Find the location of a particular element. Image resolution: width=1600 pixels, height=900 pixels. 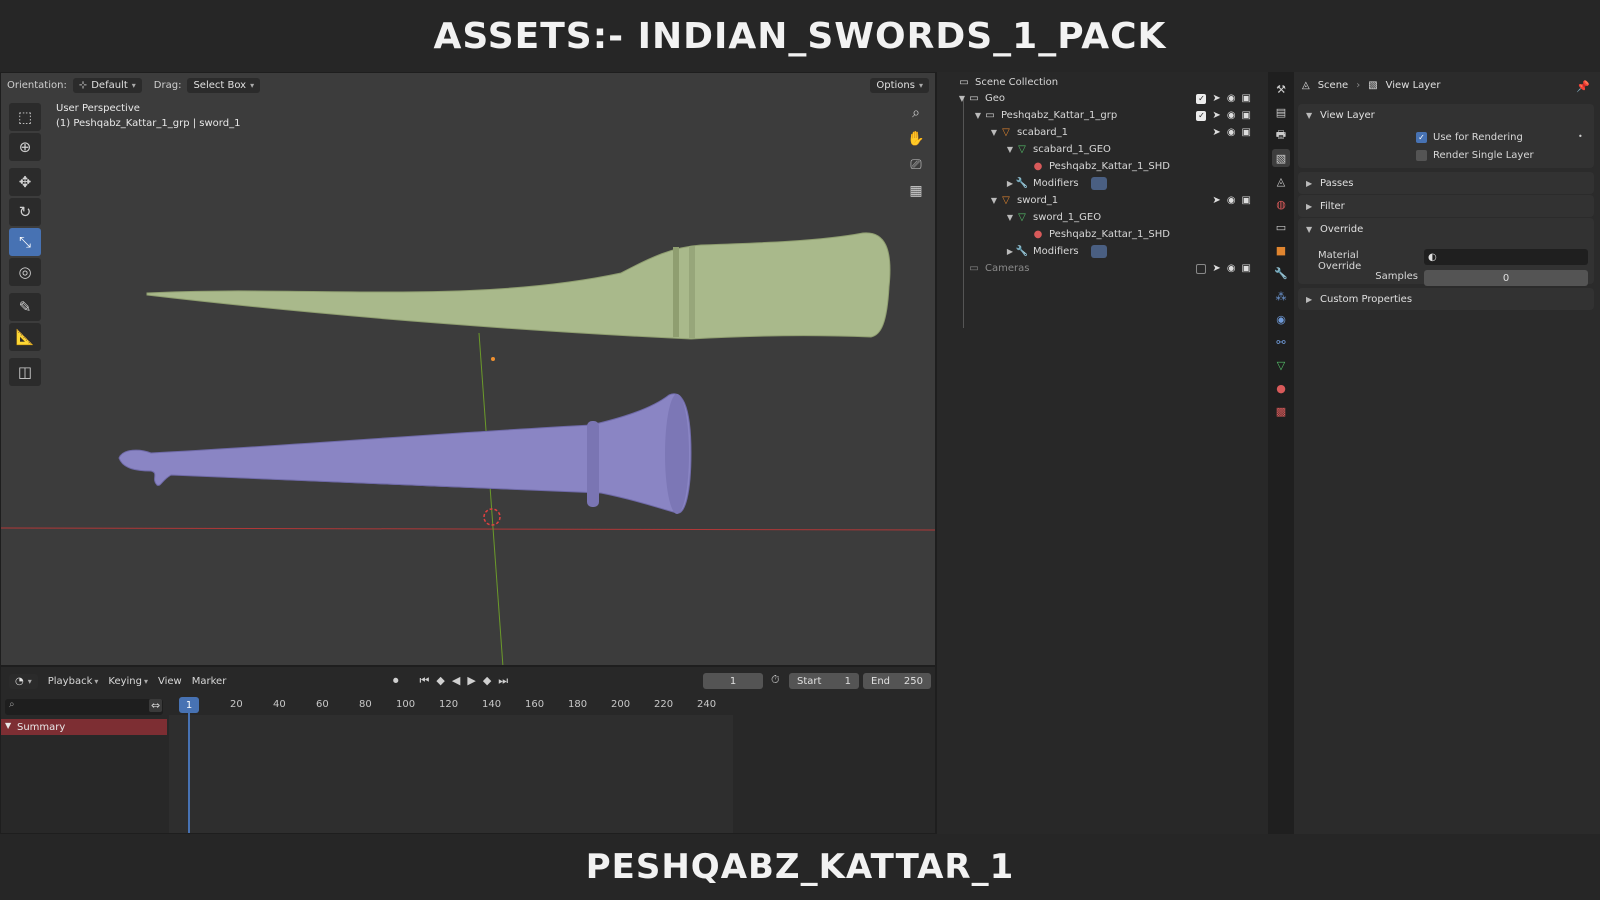

perspective-grid-icon: ▦ is located at coordinates (916, 191).